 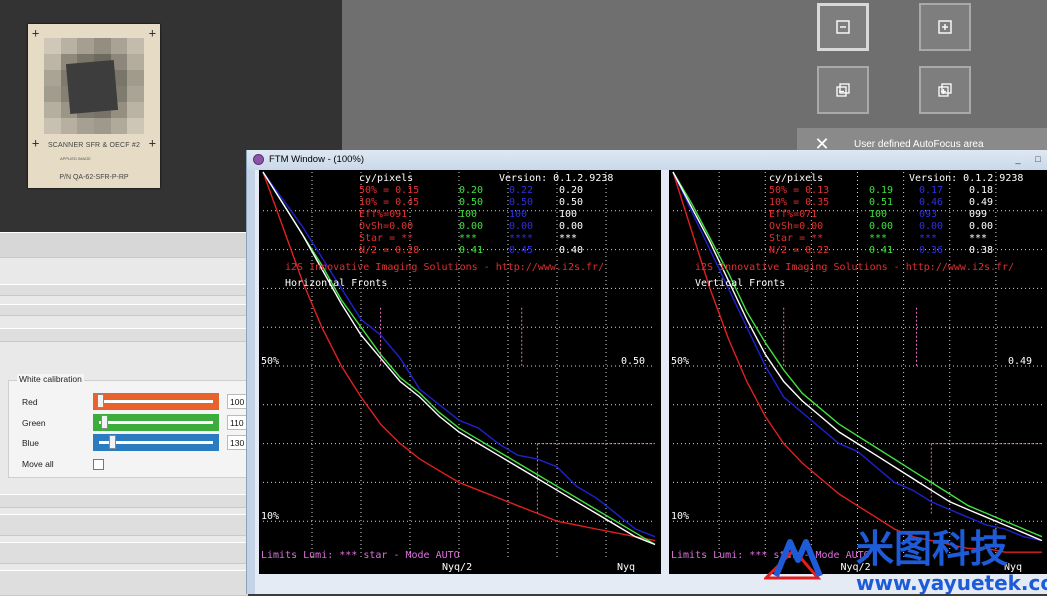 I want to click on metric-label: N/2 = 0.22, so click(x=799, y=250).